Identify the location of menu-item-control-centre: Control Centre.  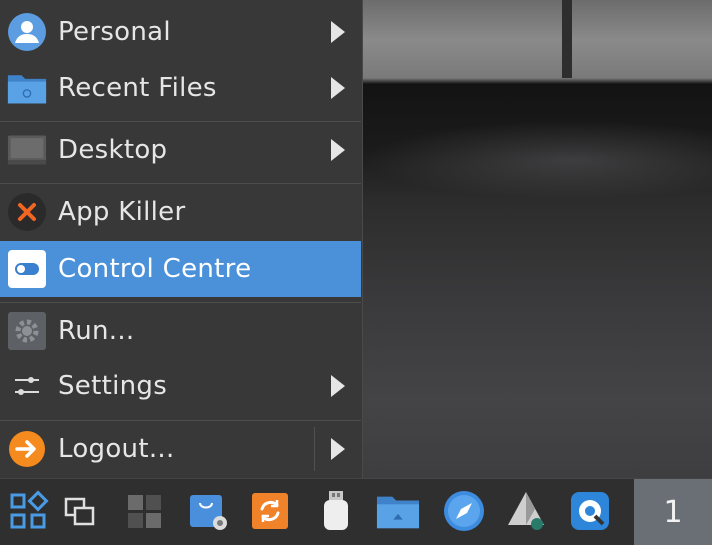
(180, 269).